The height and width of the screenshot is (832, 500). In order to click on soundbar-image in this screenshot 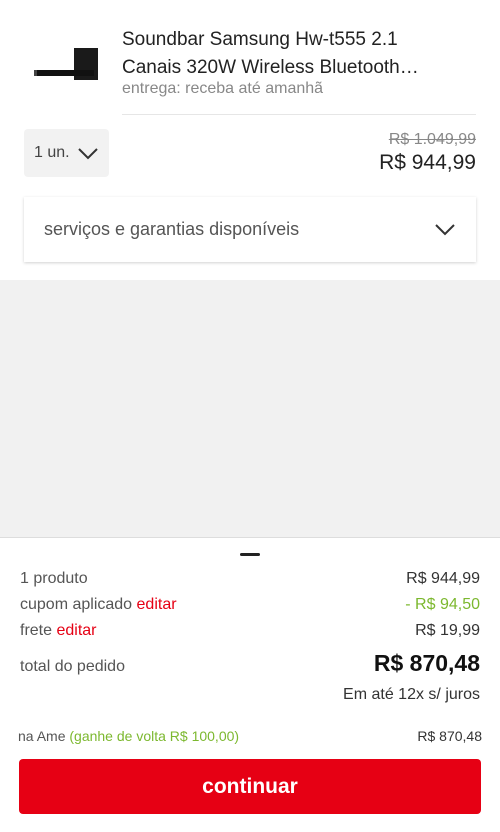, I will do `click(66, 64)`.